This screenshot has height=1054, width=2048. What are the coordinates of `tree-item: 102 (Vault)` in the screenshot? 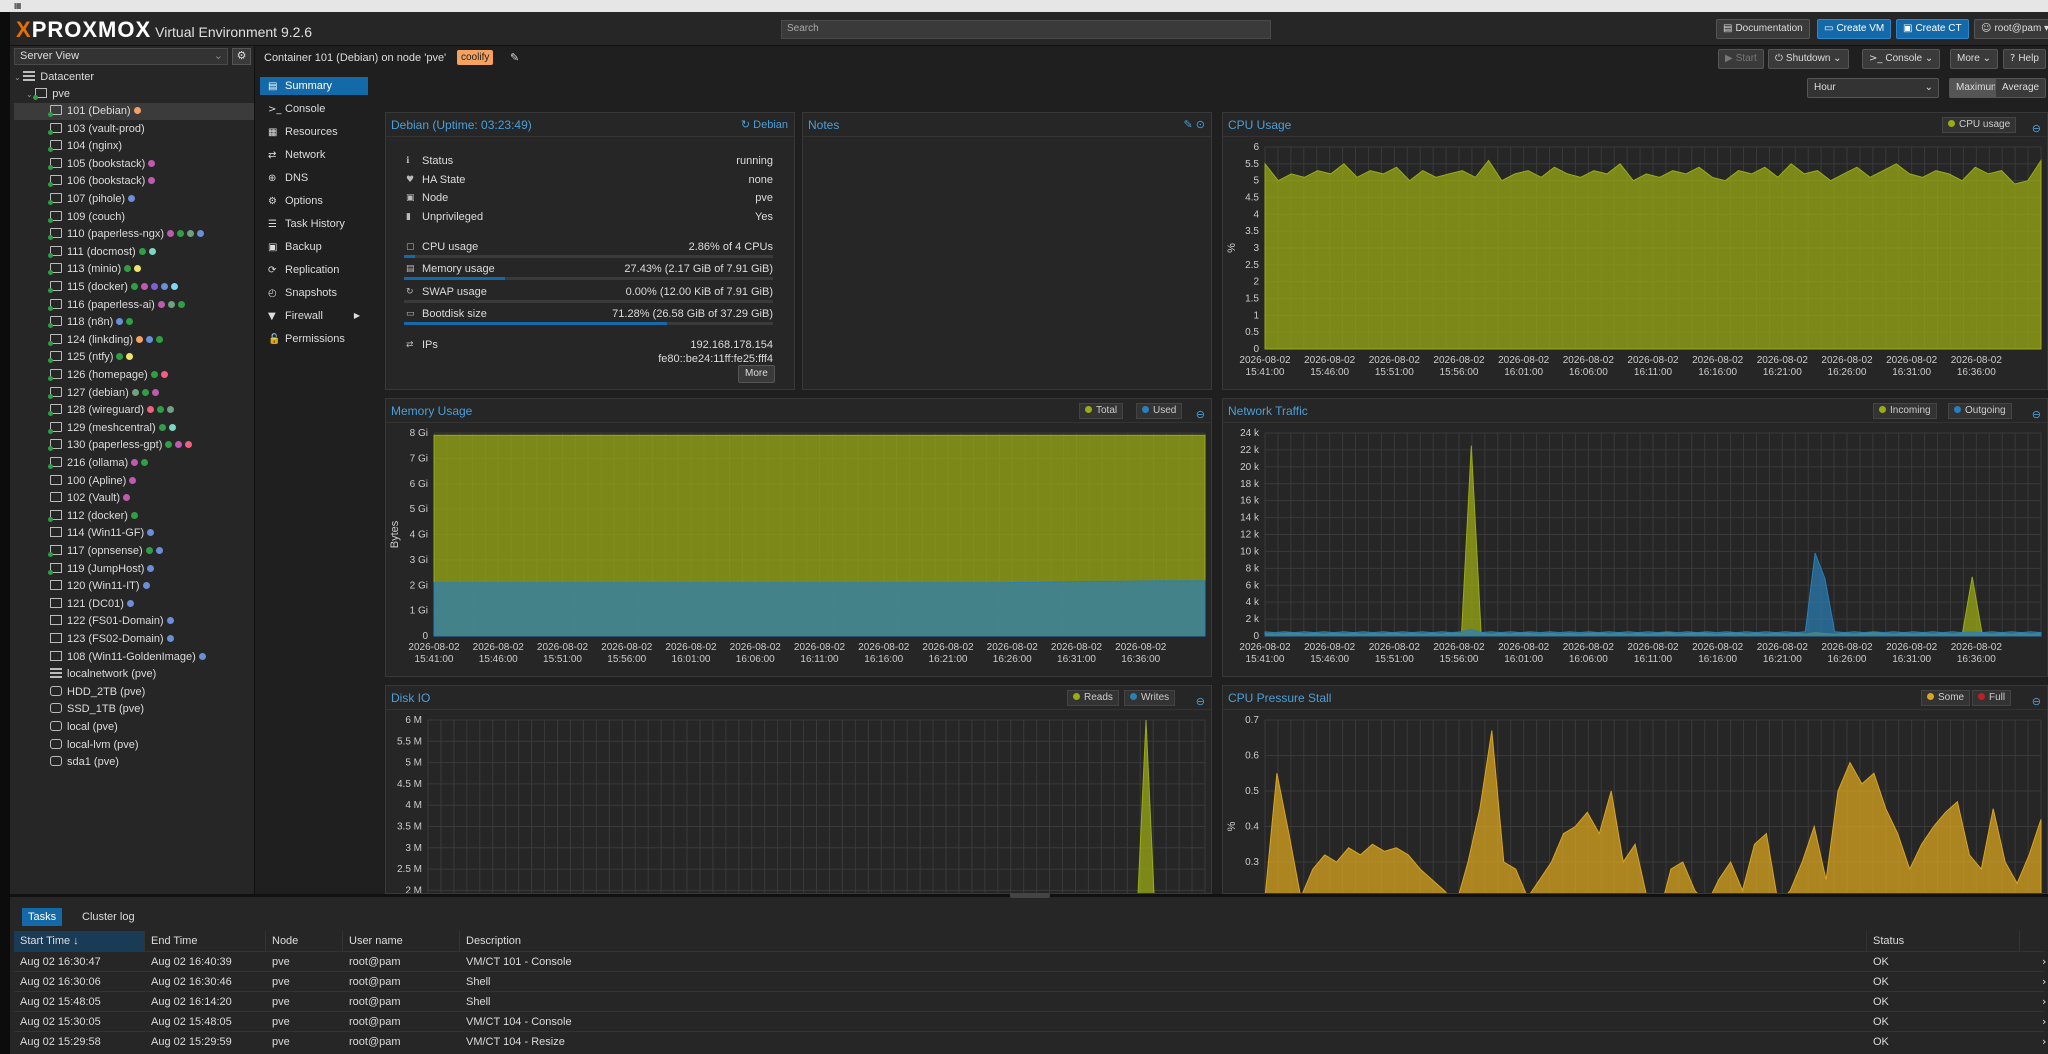 It's located at (134, 498).